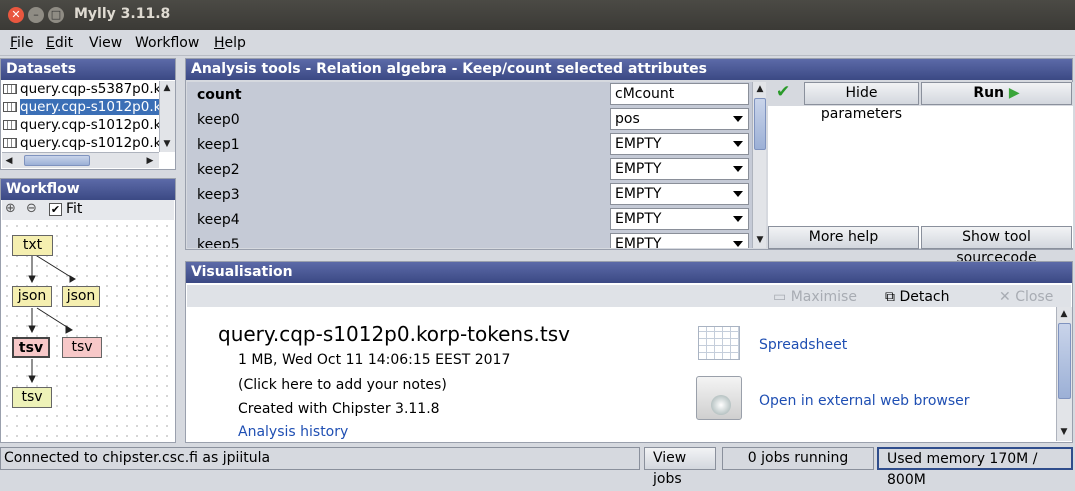  Describe the element at coordinates (88, 69) in the screenshot. I see `datasets-header: Datasets` at that location.